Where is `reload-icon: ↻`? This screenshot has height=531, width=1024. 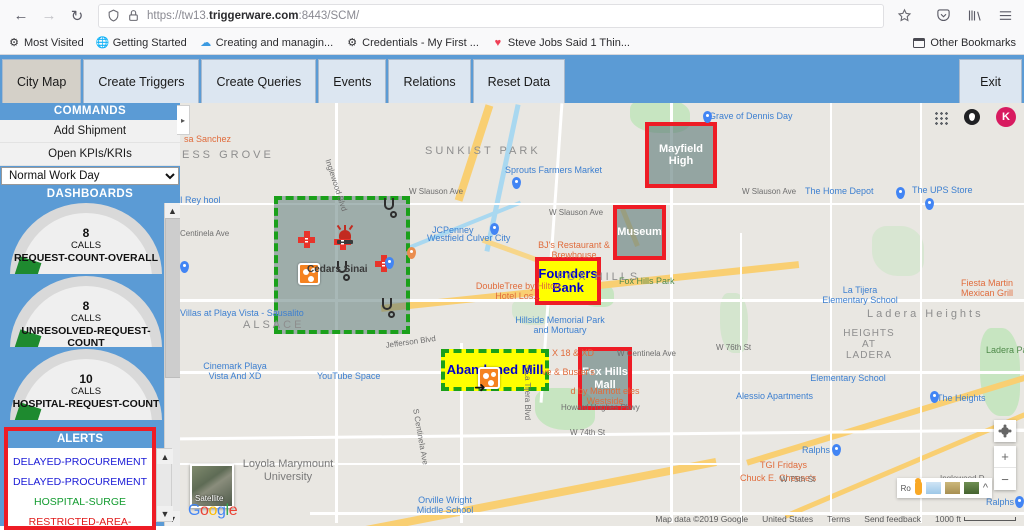 reload-icon: ↻ is located at coordinates (77, 16).